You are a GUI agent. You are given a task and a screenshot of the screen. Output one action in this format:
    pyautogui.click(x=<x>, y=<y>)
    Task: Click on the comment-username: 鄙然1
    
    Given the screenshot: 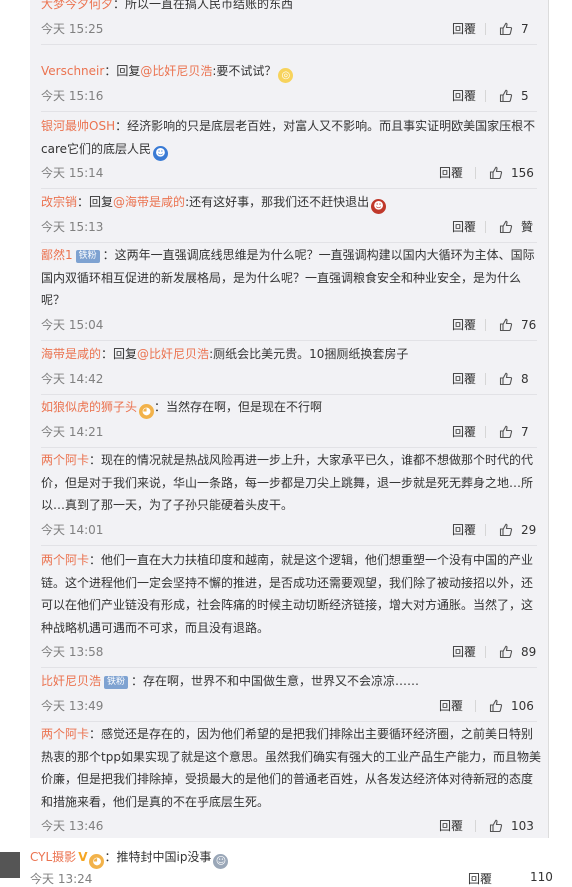 What is the action you would take?
    pyautogui.click(x=57, y=255)
    